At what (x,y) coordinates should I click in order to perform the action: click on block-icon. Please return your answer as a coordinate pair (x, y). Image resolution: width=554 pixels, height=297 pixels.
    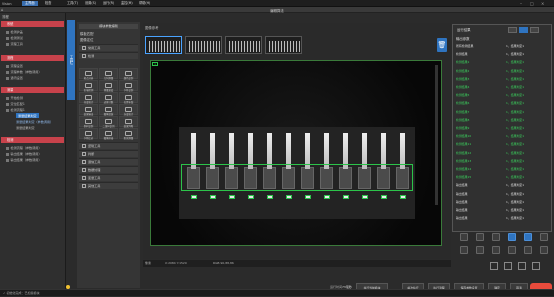
    Looking at the image, I should click on (496, 250).